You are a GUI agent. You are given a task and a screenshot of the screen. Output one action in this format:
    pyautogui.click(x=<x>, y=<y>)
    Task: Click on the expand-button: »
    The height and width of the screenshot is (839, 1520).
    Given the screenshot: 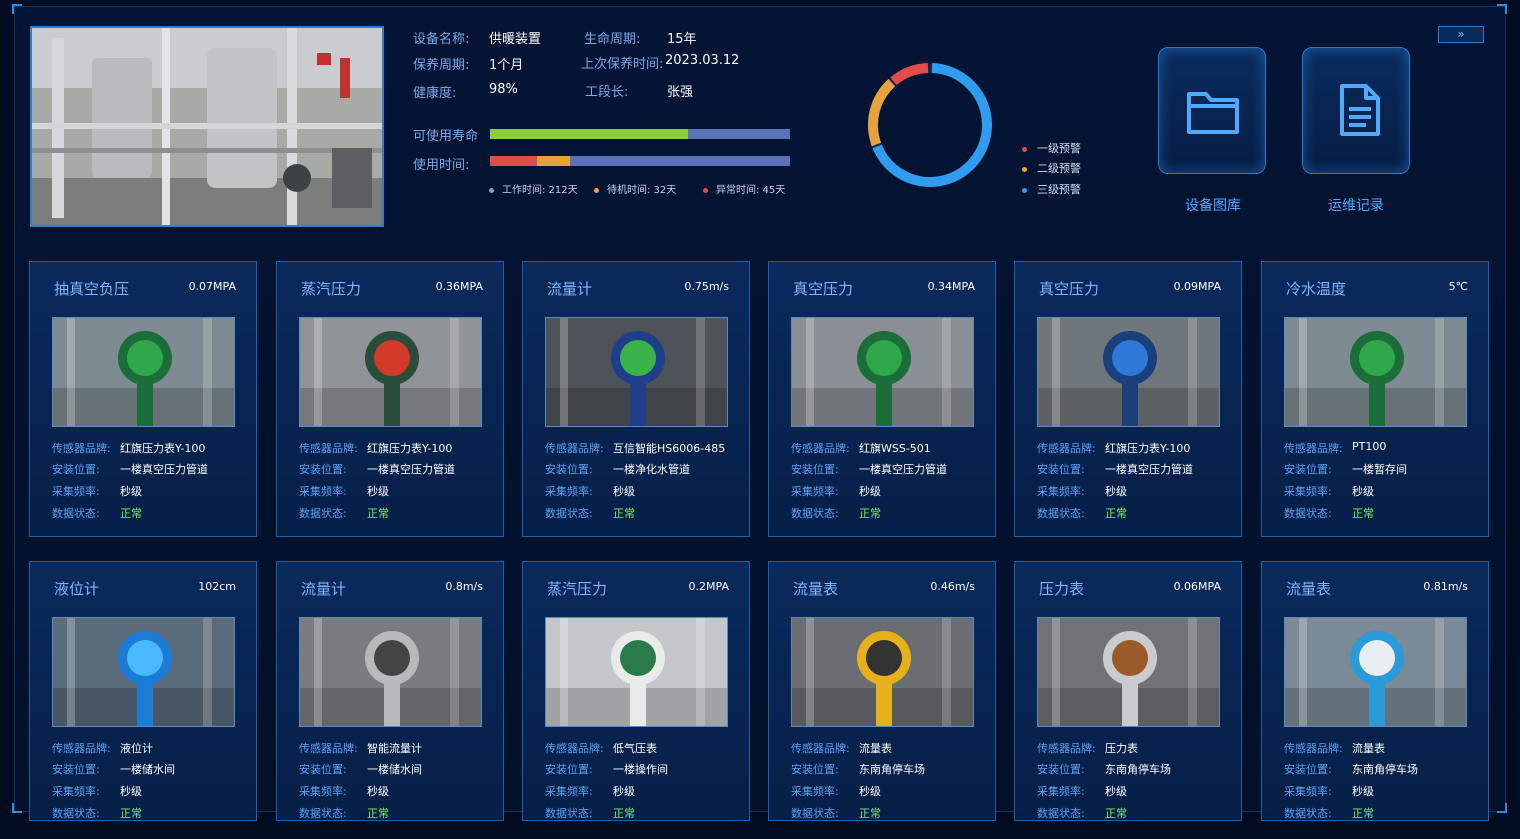 What is the action you would take?
    pyautogui.click(x=1461, y=34)
    